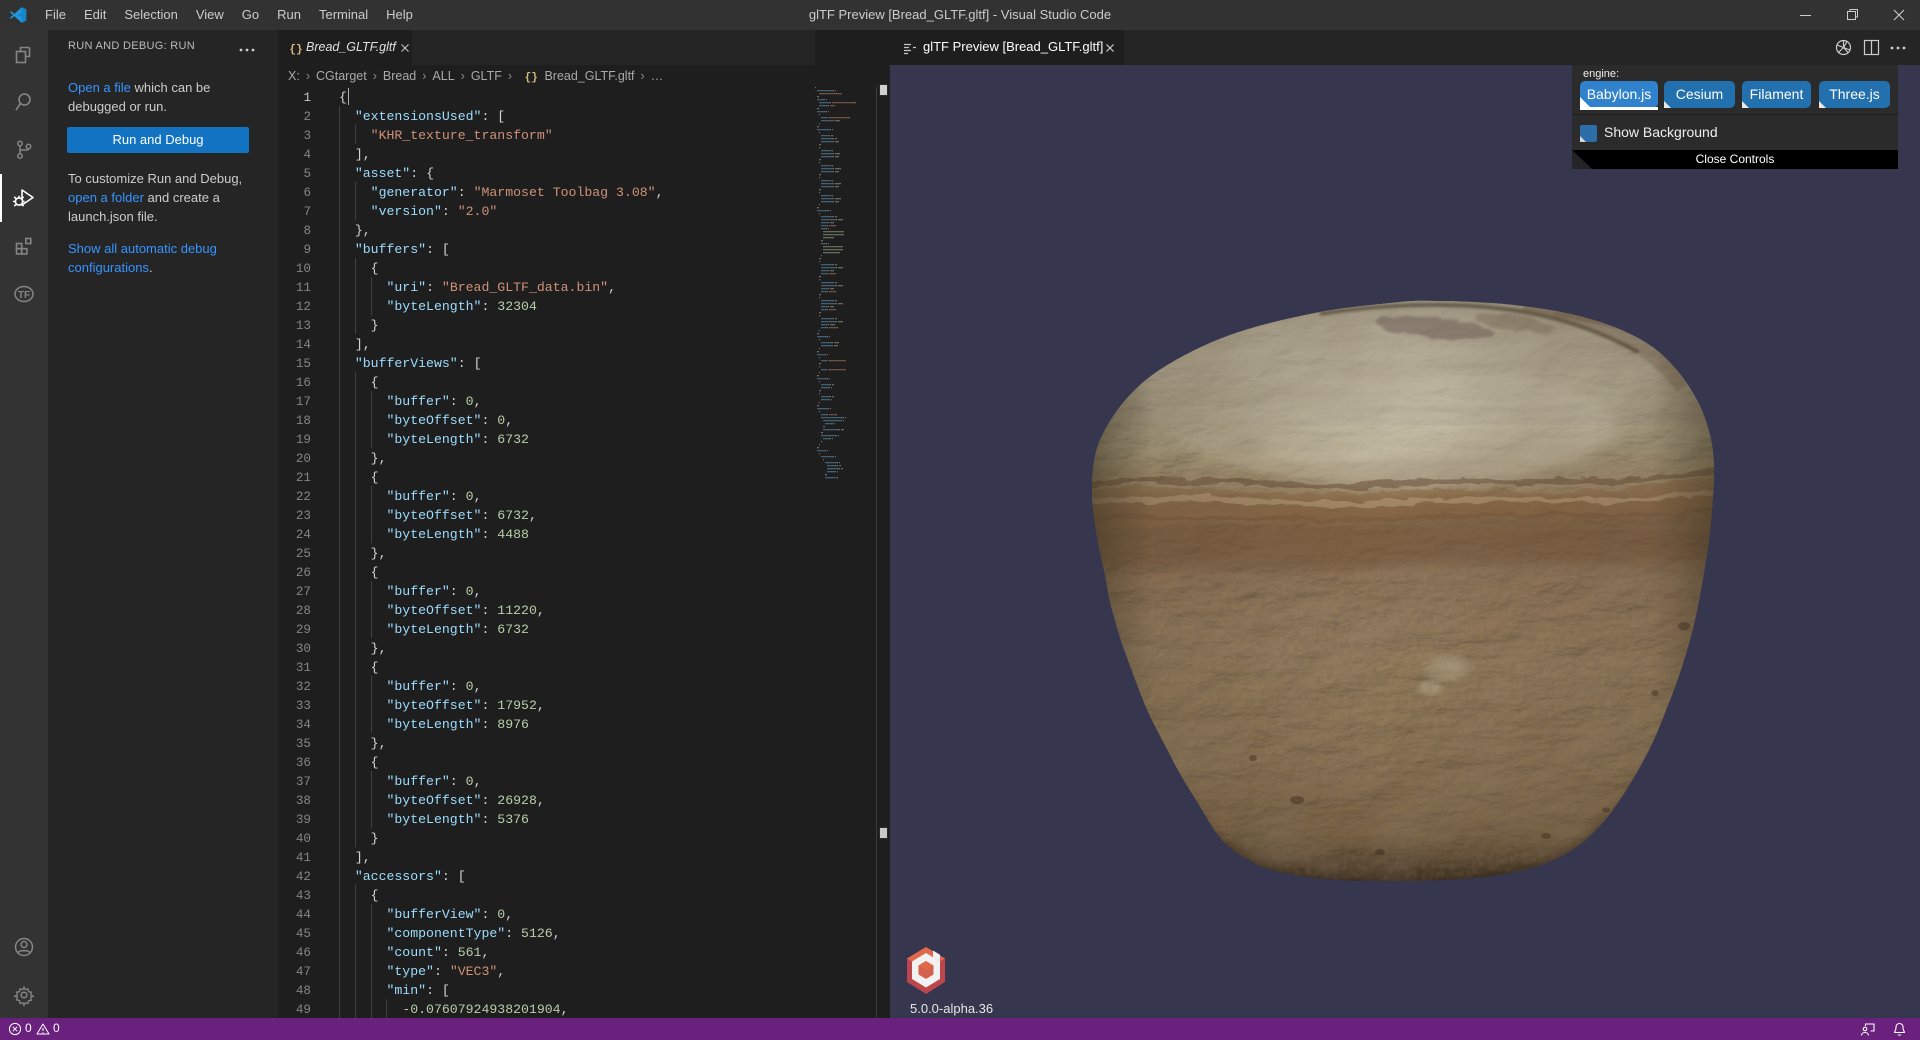 This screenshot has height=1040, width=1920. Describe the element at coordinates (24, 295) in the screenshot. I see `svg-text: TF` at that location.